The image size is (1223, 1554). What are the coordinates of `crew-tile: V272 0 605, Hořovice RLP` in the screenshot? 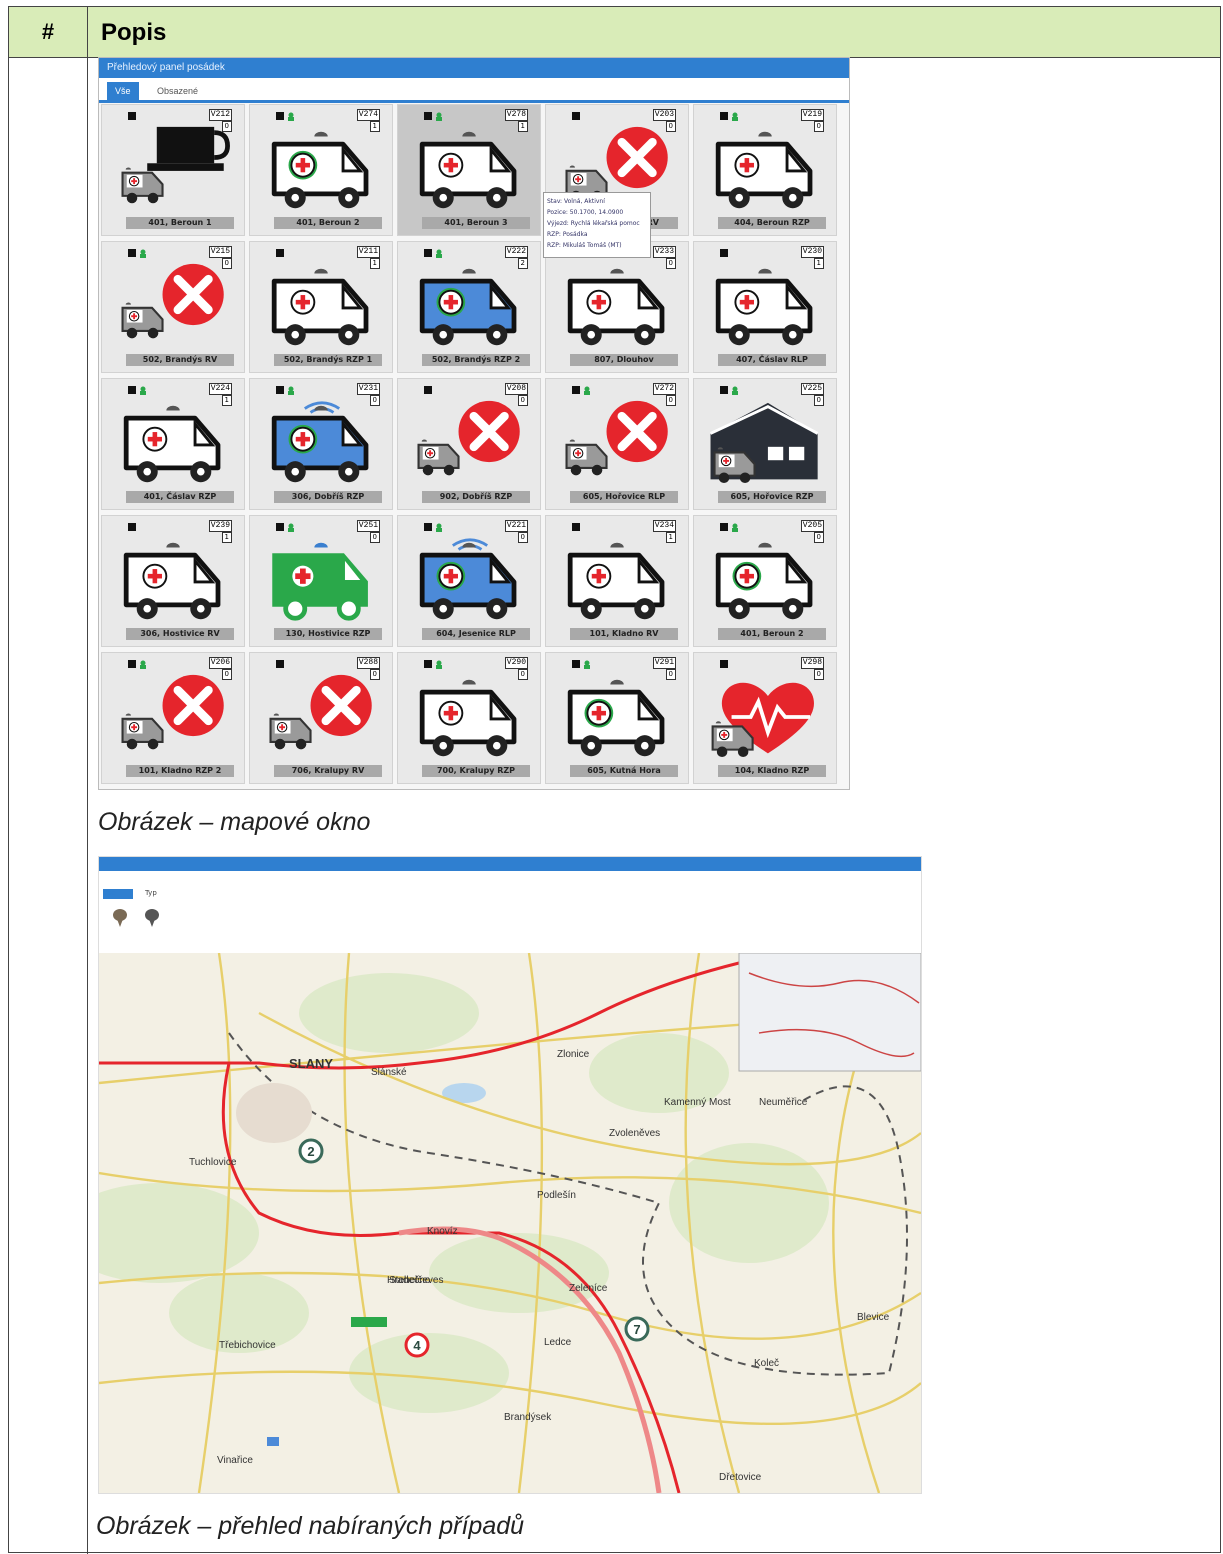 It's located at (617, 444).